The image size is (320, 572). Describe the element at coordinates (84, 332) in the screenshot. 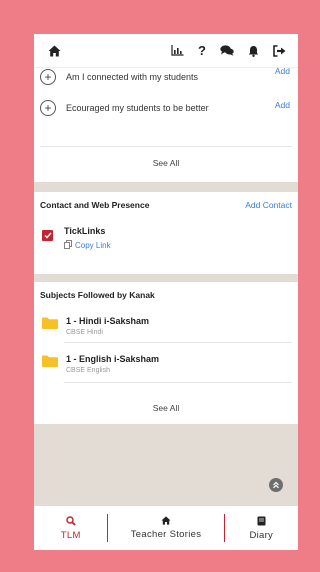

I see `subject-board: CBSE Hindi` at that location.